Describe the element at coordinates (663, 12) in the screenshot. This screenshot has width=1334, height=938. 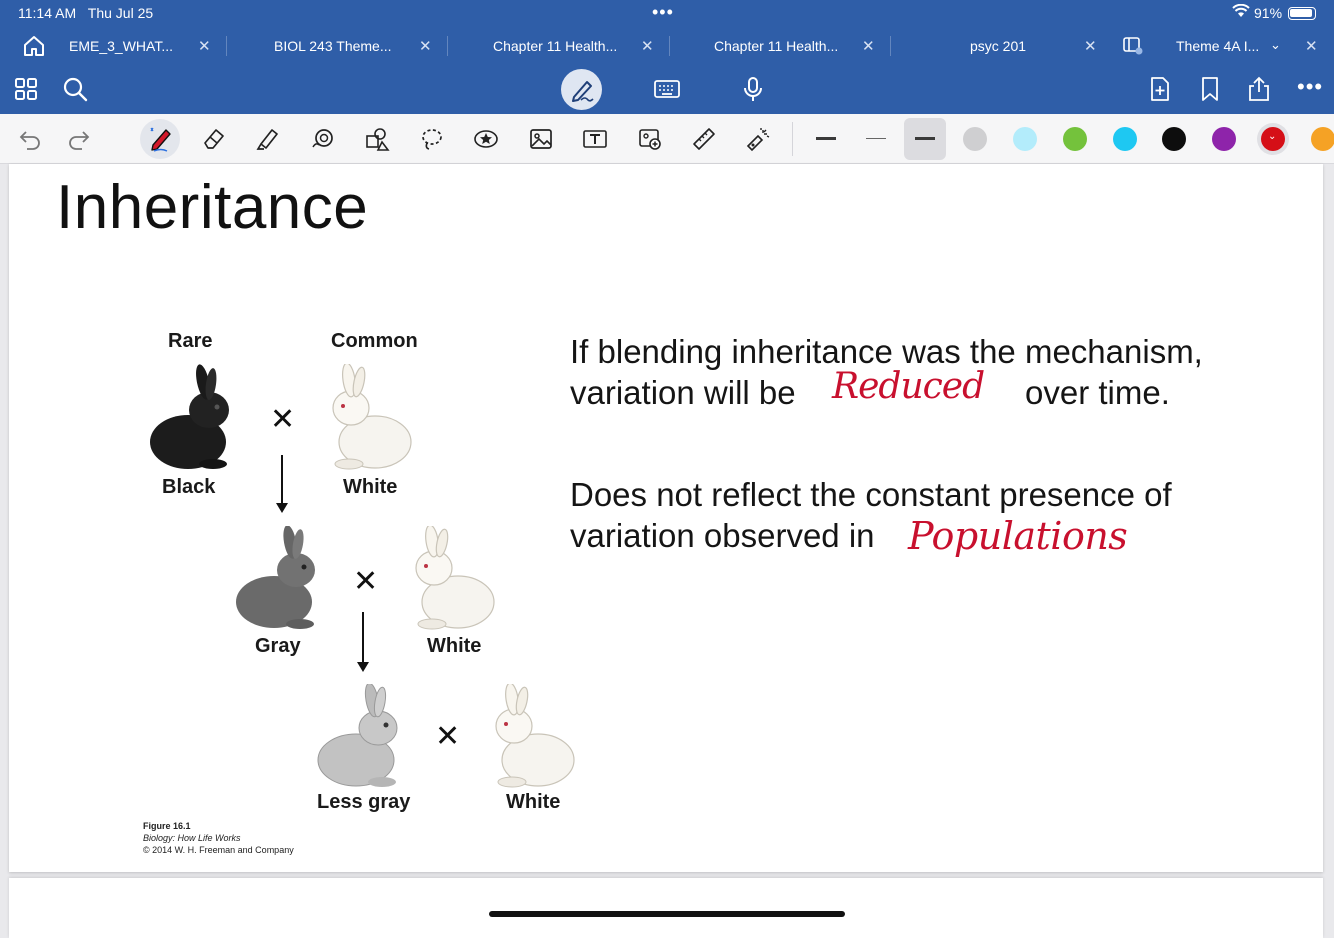
I see `multitasking-dots-icon: •••` at that location.